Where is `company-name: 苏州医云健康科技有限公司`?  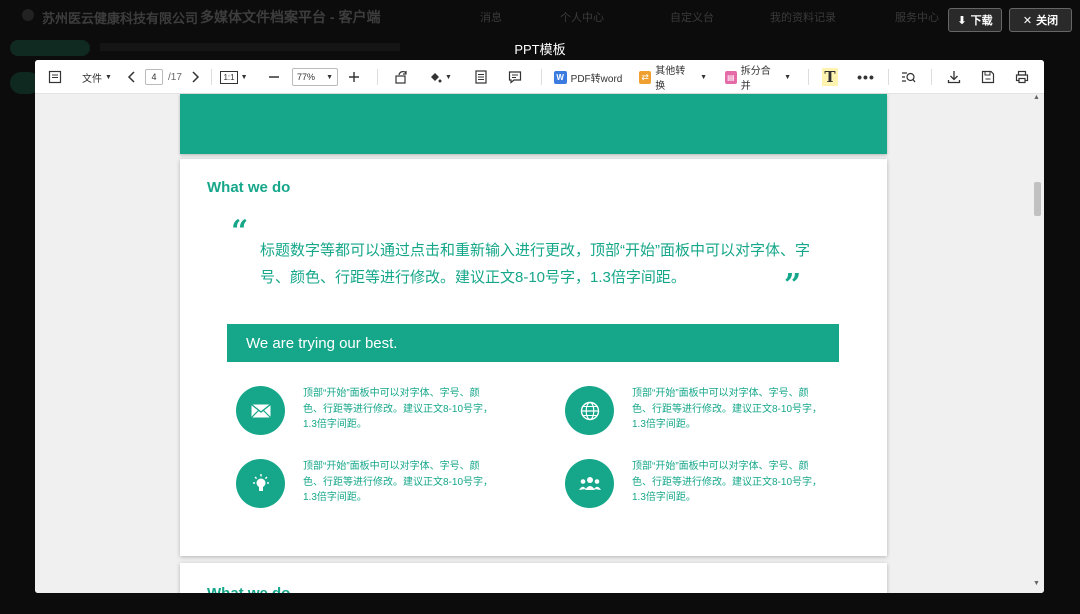 company-name: 苏州医云健康科技有限公司 is located at coordinates (120, 18).